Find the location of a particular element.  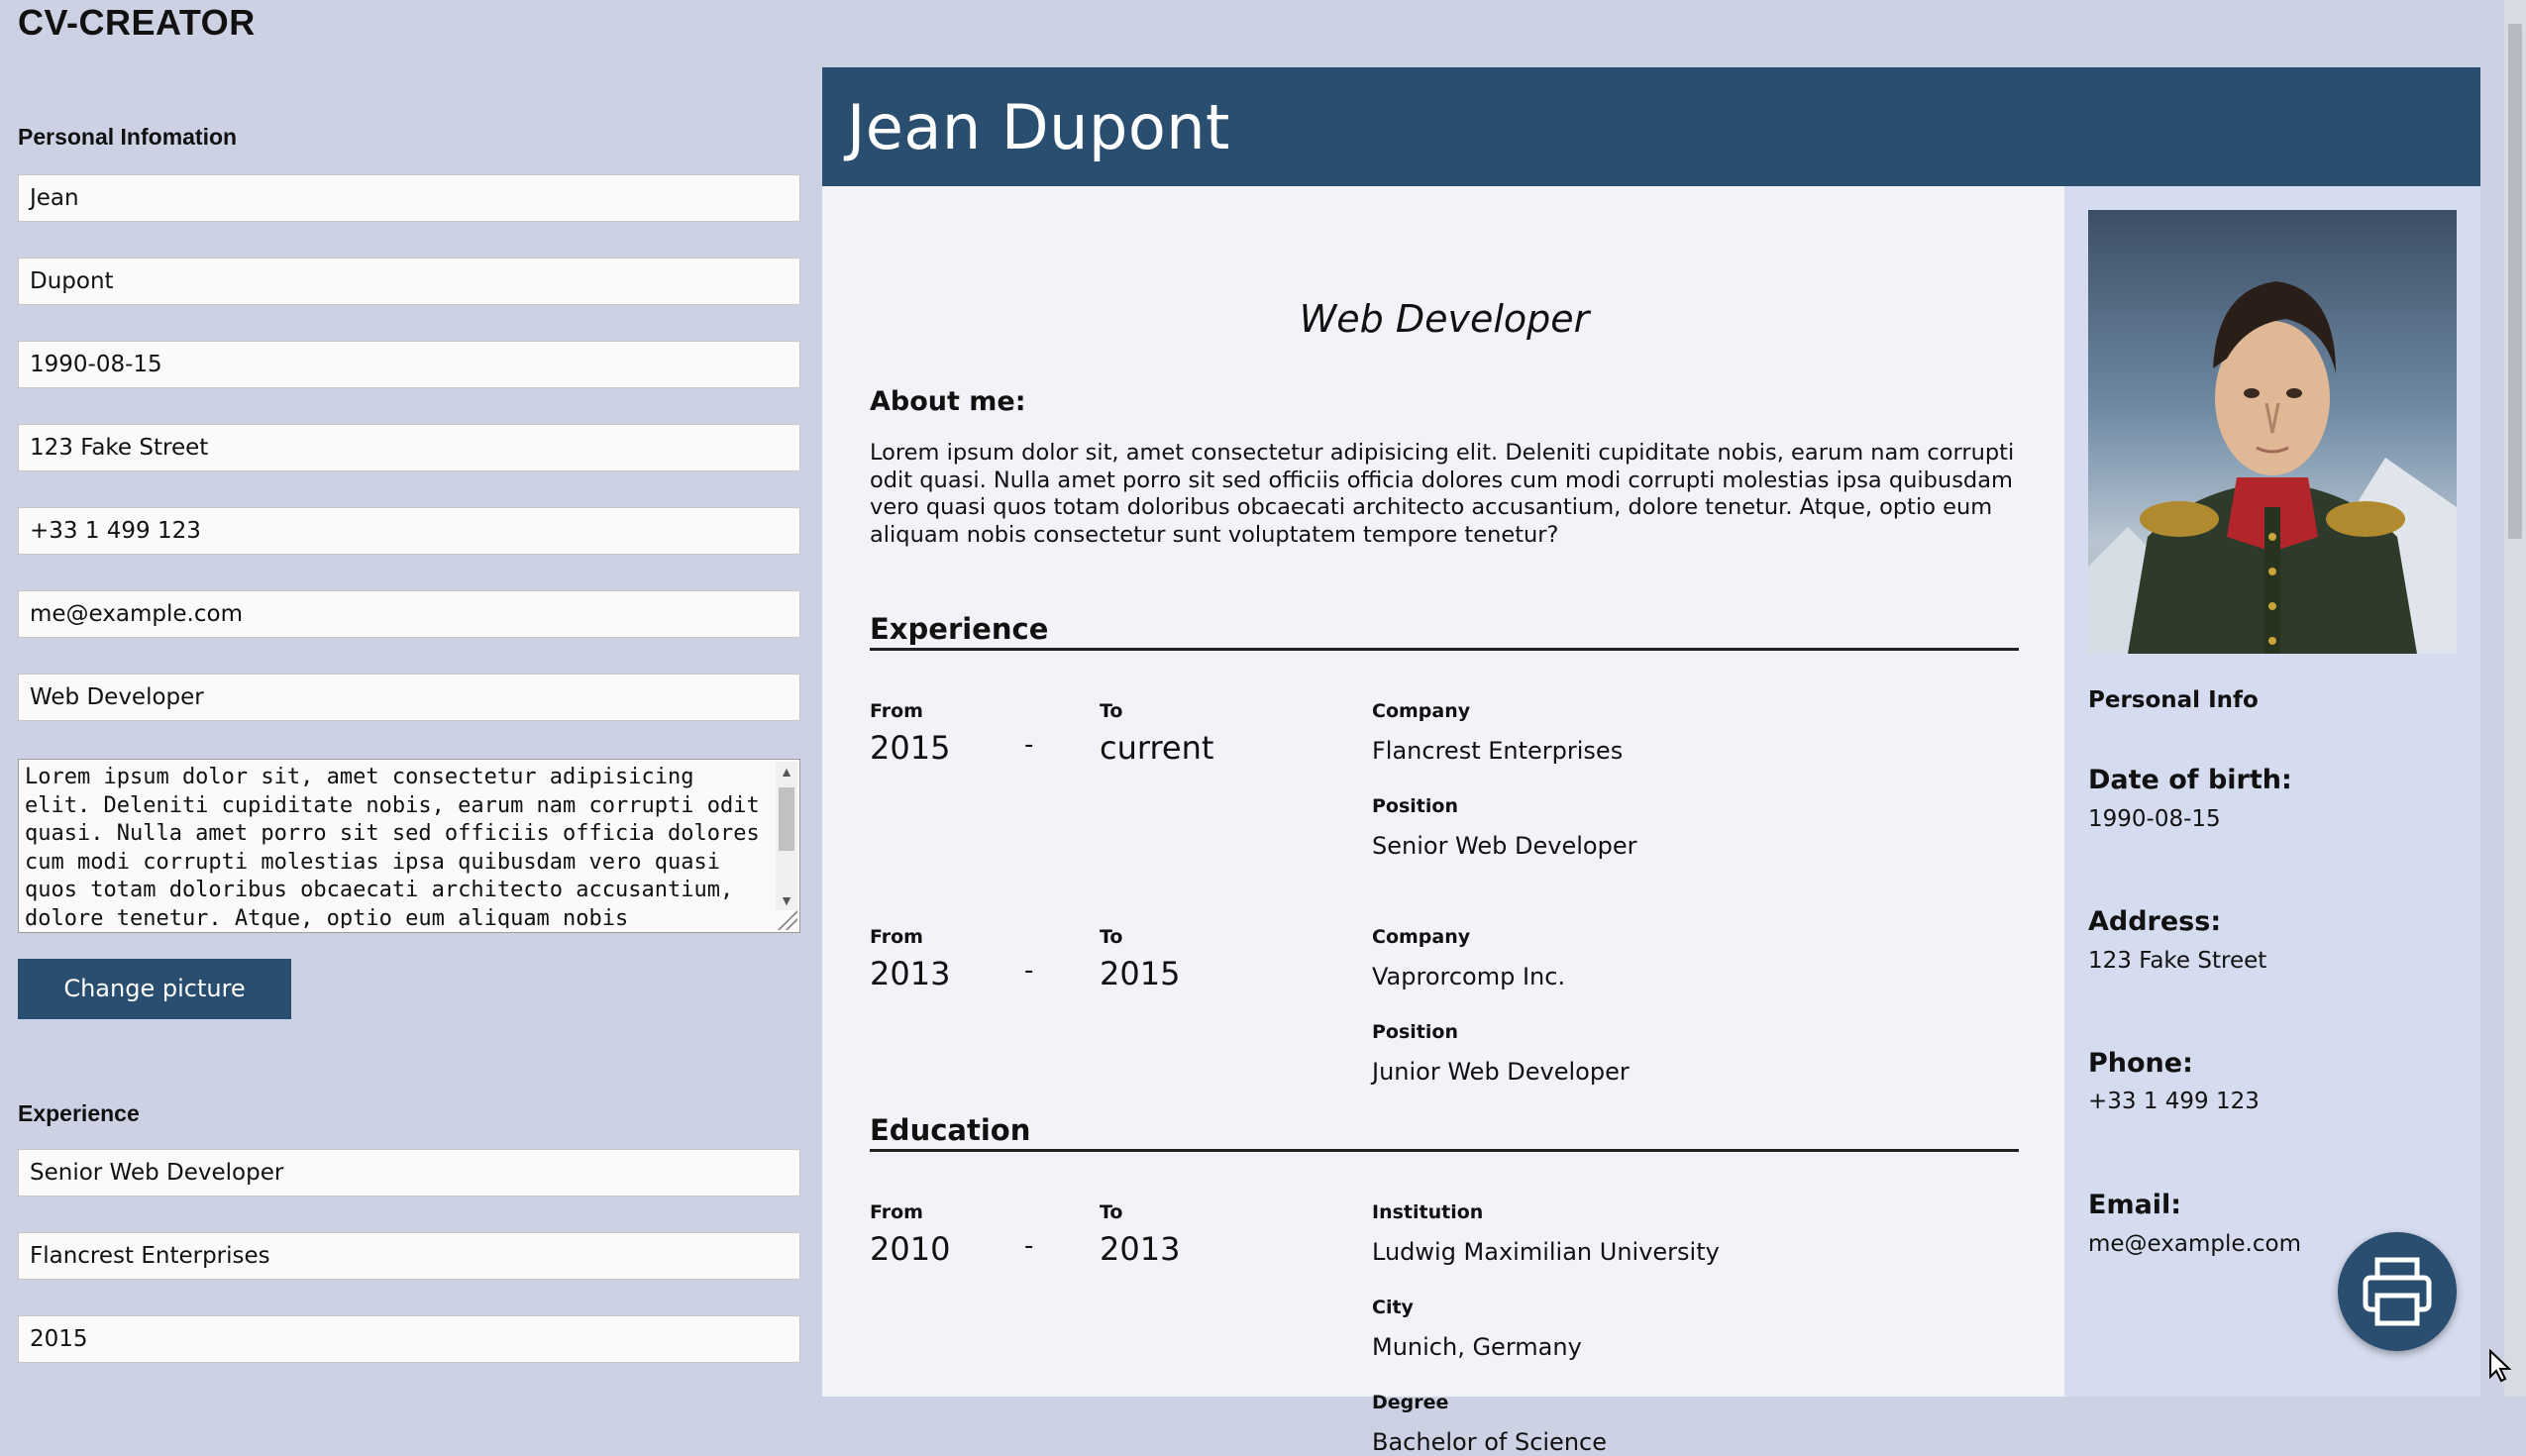

page-scrollbar is located at coordinates (2515, 698).